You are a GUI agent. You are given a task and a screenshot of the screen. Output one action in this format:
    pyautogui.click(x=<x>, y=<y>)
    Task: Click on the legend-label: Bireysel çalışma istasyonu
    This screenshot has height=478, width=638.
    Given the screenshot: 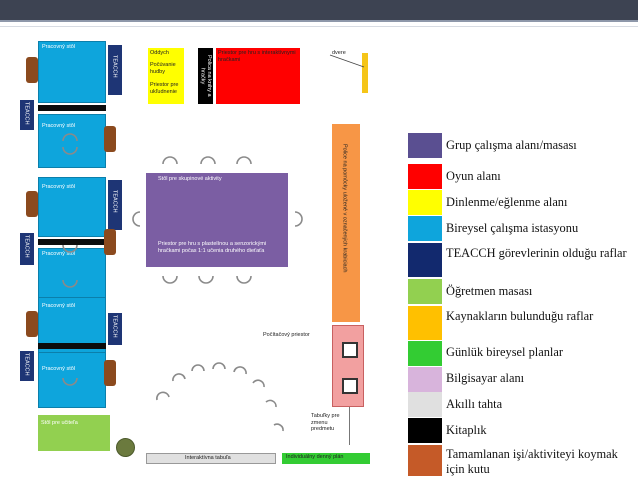 What is the action you would take?
    pyautogui.click(x=512, y=228)
    